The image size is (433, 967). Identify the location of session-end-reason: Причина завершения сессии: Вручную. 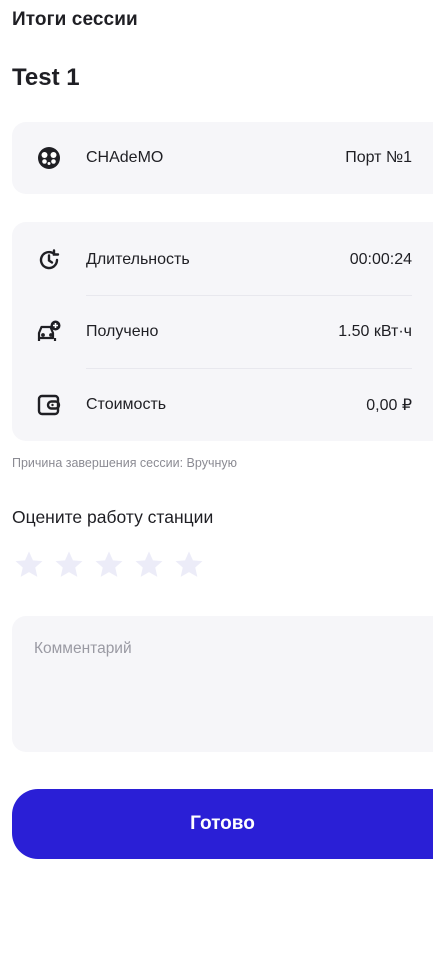
(124, 463).